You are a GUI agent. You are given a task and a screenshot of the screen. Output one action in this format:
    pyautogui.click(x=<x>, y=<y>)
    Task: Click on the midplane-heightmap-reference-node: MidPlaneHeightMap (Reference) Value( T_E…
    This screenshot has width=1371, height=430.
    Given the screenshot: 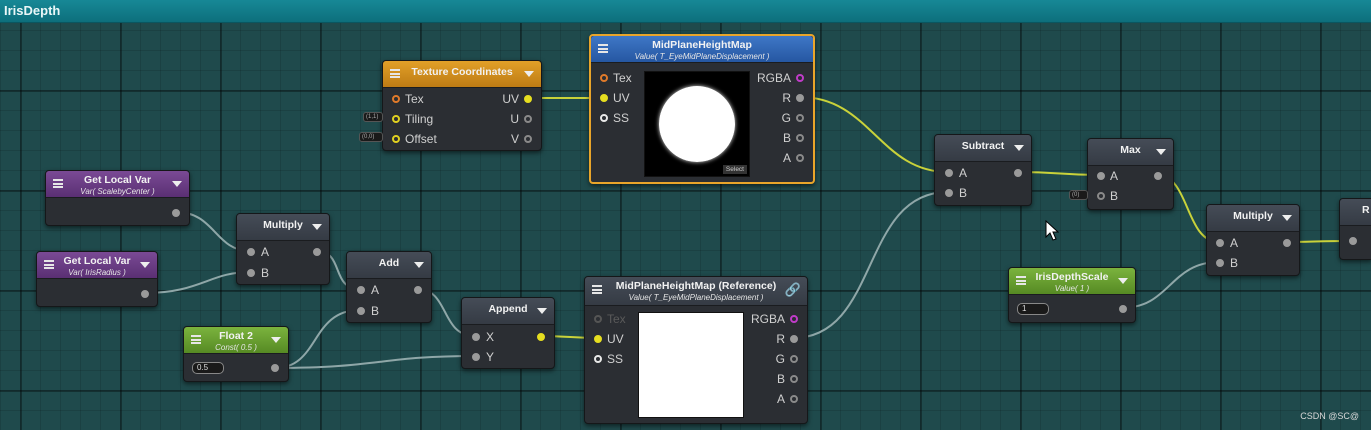 What is the action you would take?
    pyautogui.click(x=696, y=350)
    